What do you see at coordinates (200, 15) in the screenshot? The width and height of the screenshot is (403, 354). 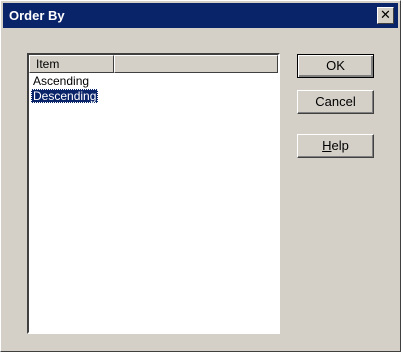 I see `title-bar: Order By ✕` at bounding box center [200, 15].